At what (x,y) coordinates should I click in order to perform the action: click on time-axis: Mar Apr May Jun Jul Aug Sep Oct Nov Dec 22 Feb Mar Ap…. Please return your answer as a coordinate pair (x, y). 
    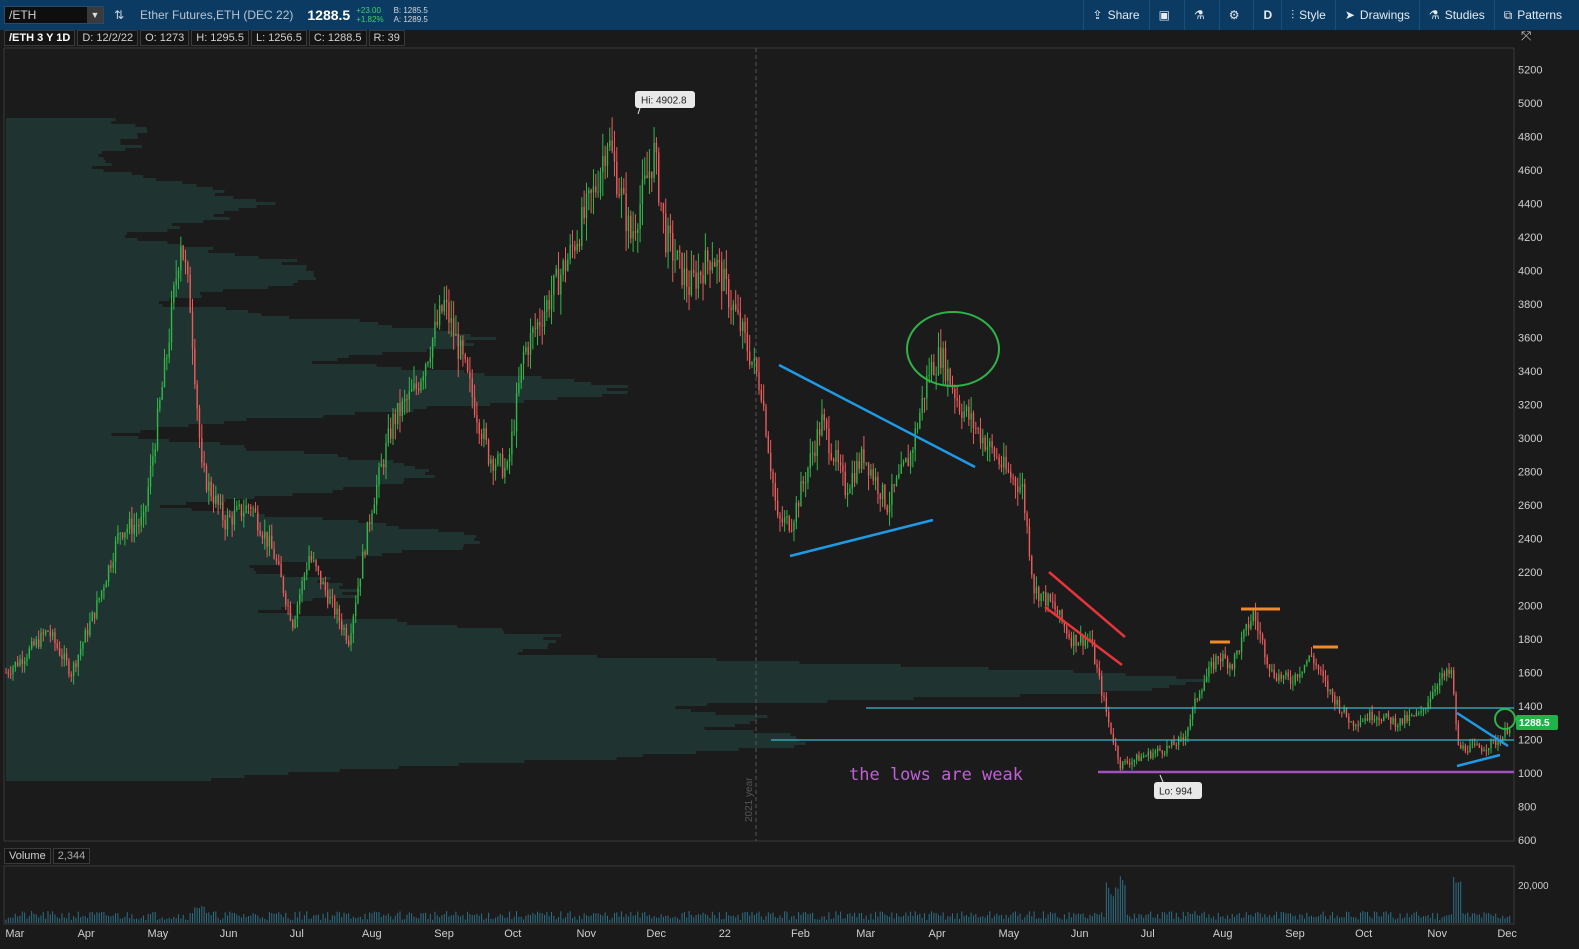
    Looking at the image, I should click on (761, 934).